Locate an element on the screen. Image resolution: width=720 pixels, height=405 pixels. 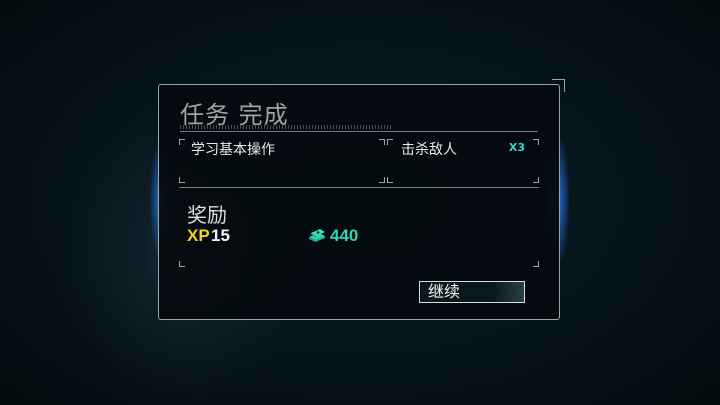
title-divider is located at coordinates (359, 131).